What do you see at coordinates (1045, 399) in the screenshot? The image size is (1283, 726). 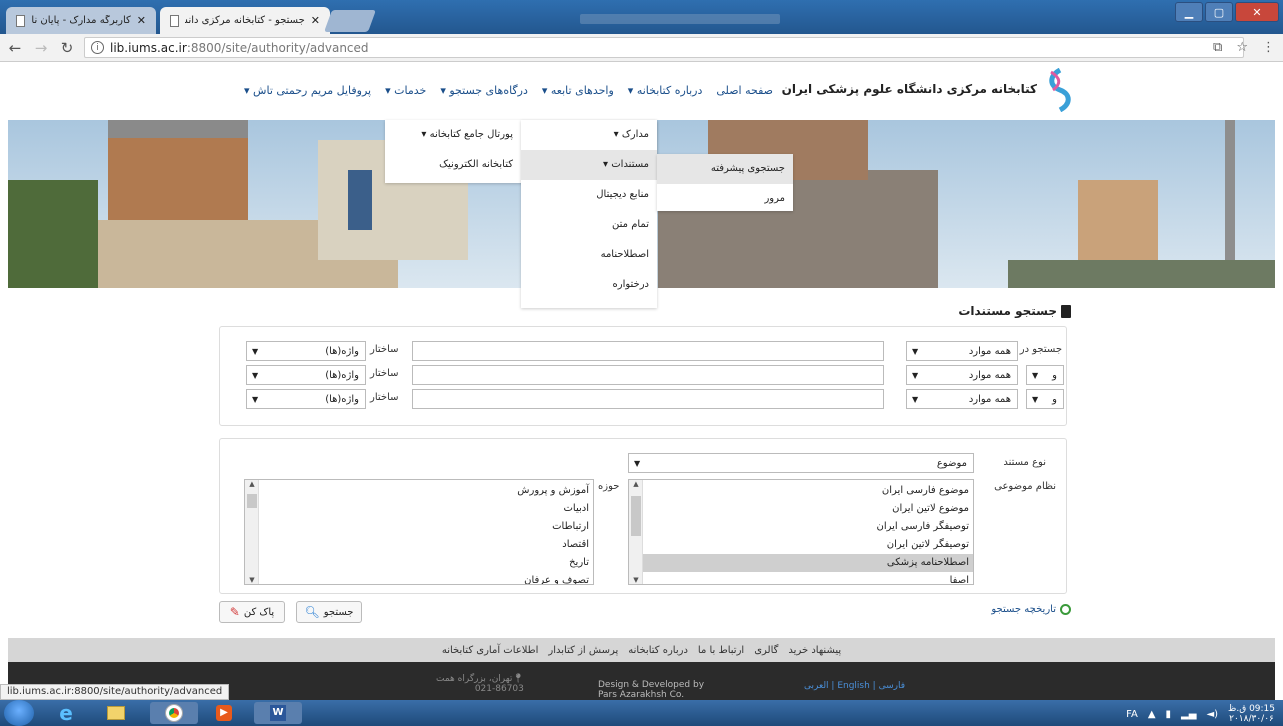 I see `connector-select-3: و ▼` at bounding box center [1045, 399].